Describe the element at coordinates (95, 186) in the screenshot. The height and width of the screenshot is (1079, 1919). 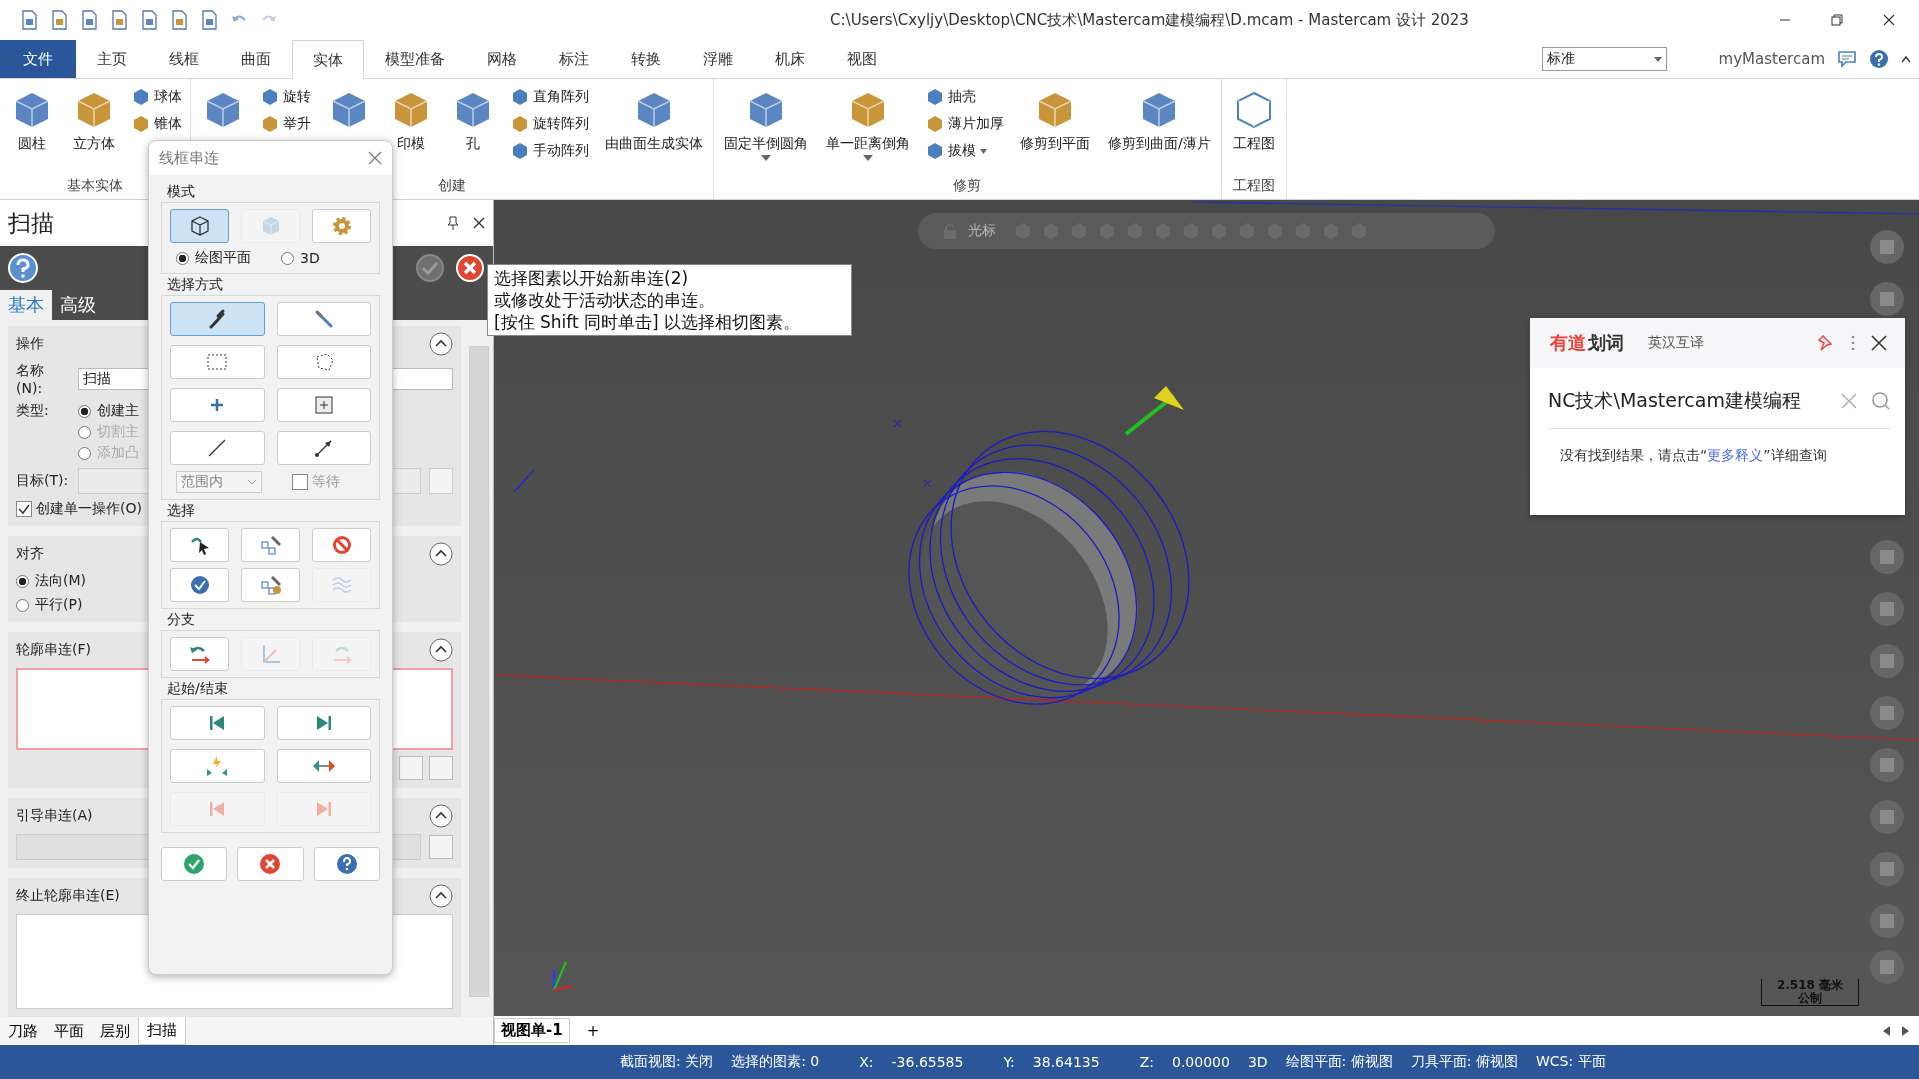
I see `ribbon-group-label: 基本实体` at that location.